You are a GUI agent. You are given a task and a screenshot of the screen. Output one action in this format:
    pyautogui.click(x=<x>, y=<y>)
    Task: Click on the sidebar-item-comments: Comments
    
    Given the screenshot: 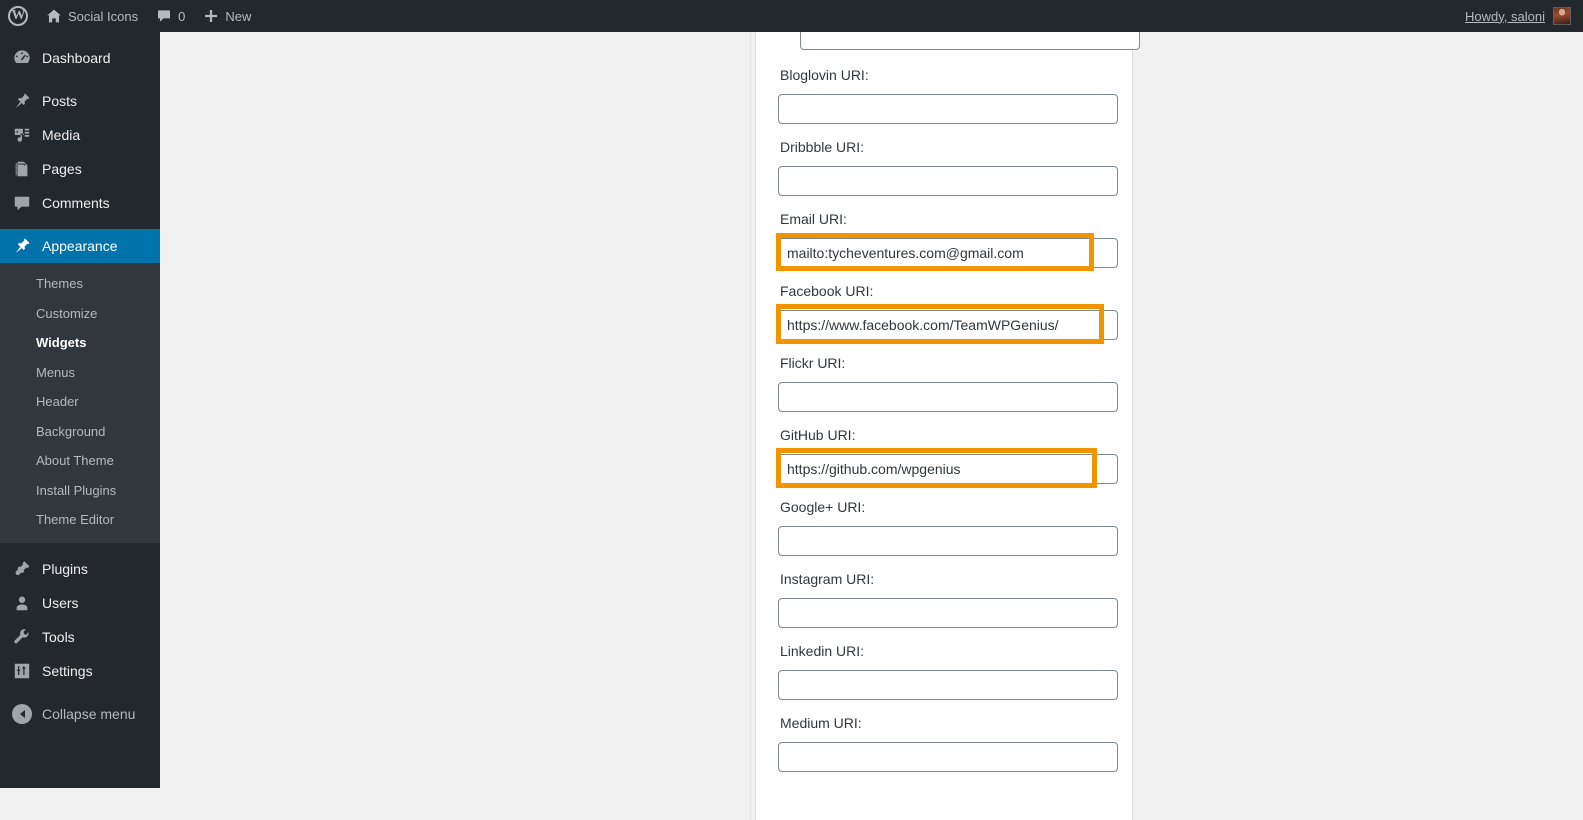 What is the action you would take?
    pyautogui.click(x=80, y=203)
    